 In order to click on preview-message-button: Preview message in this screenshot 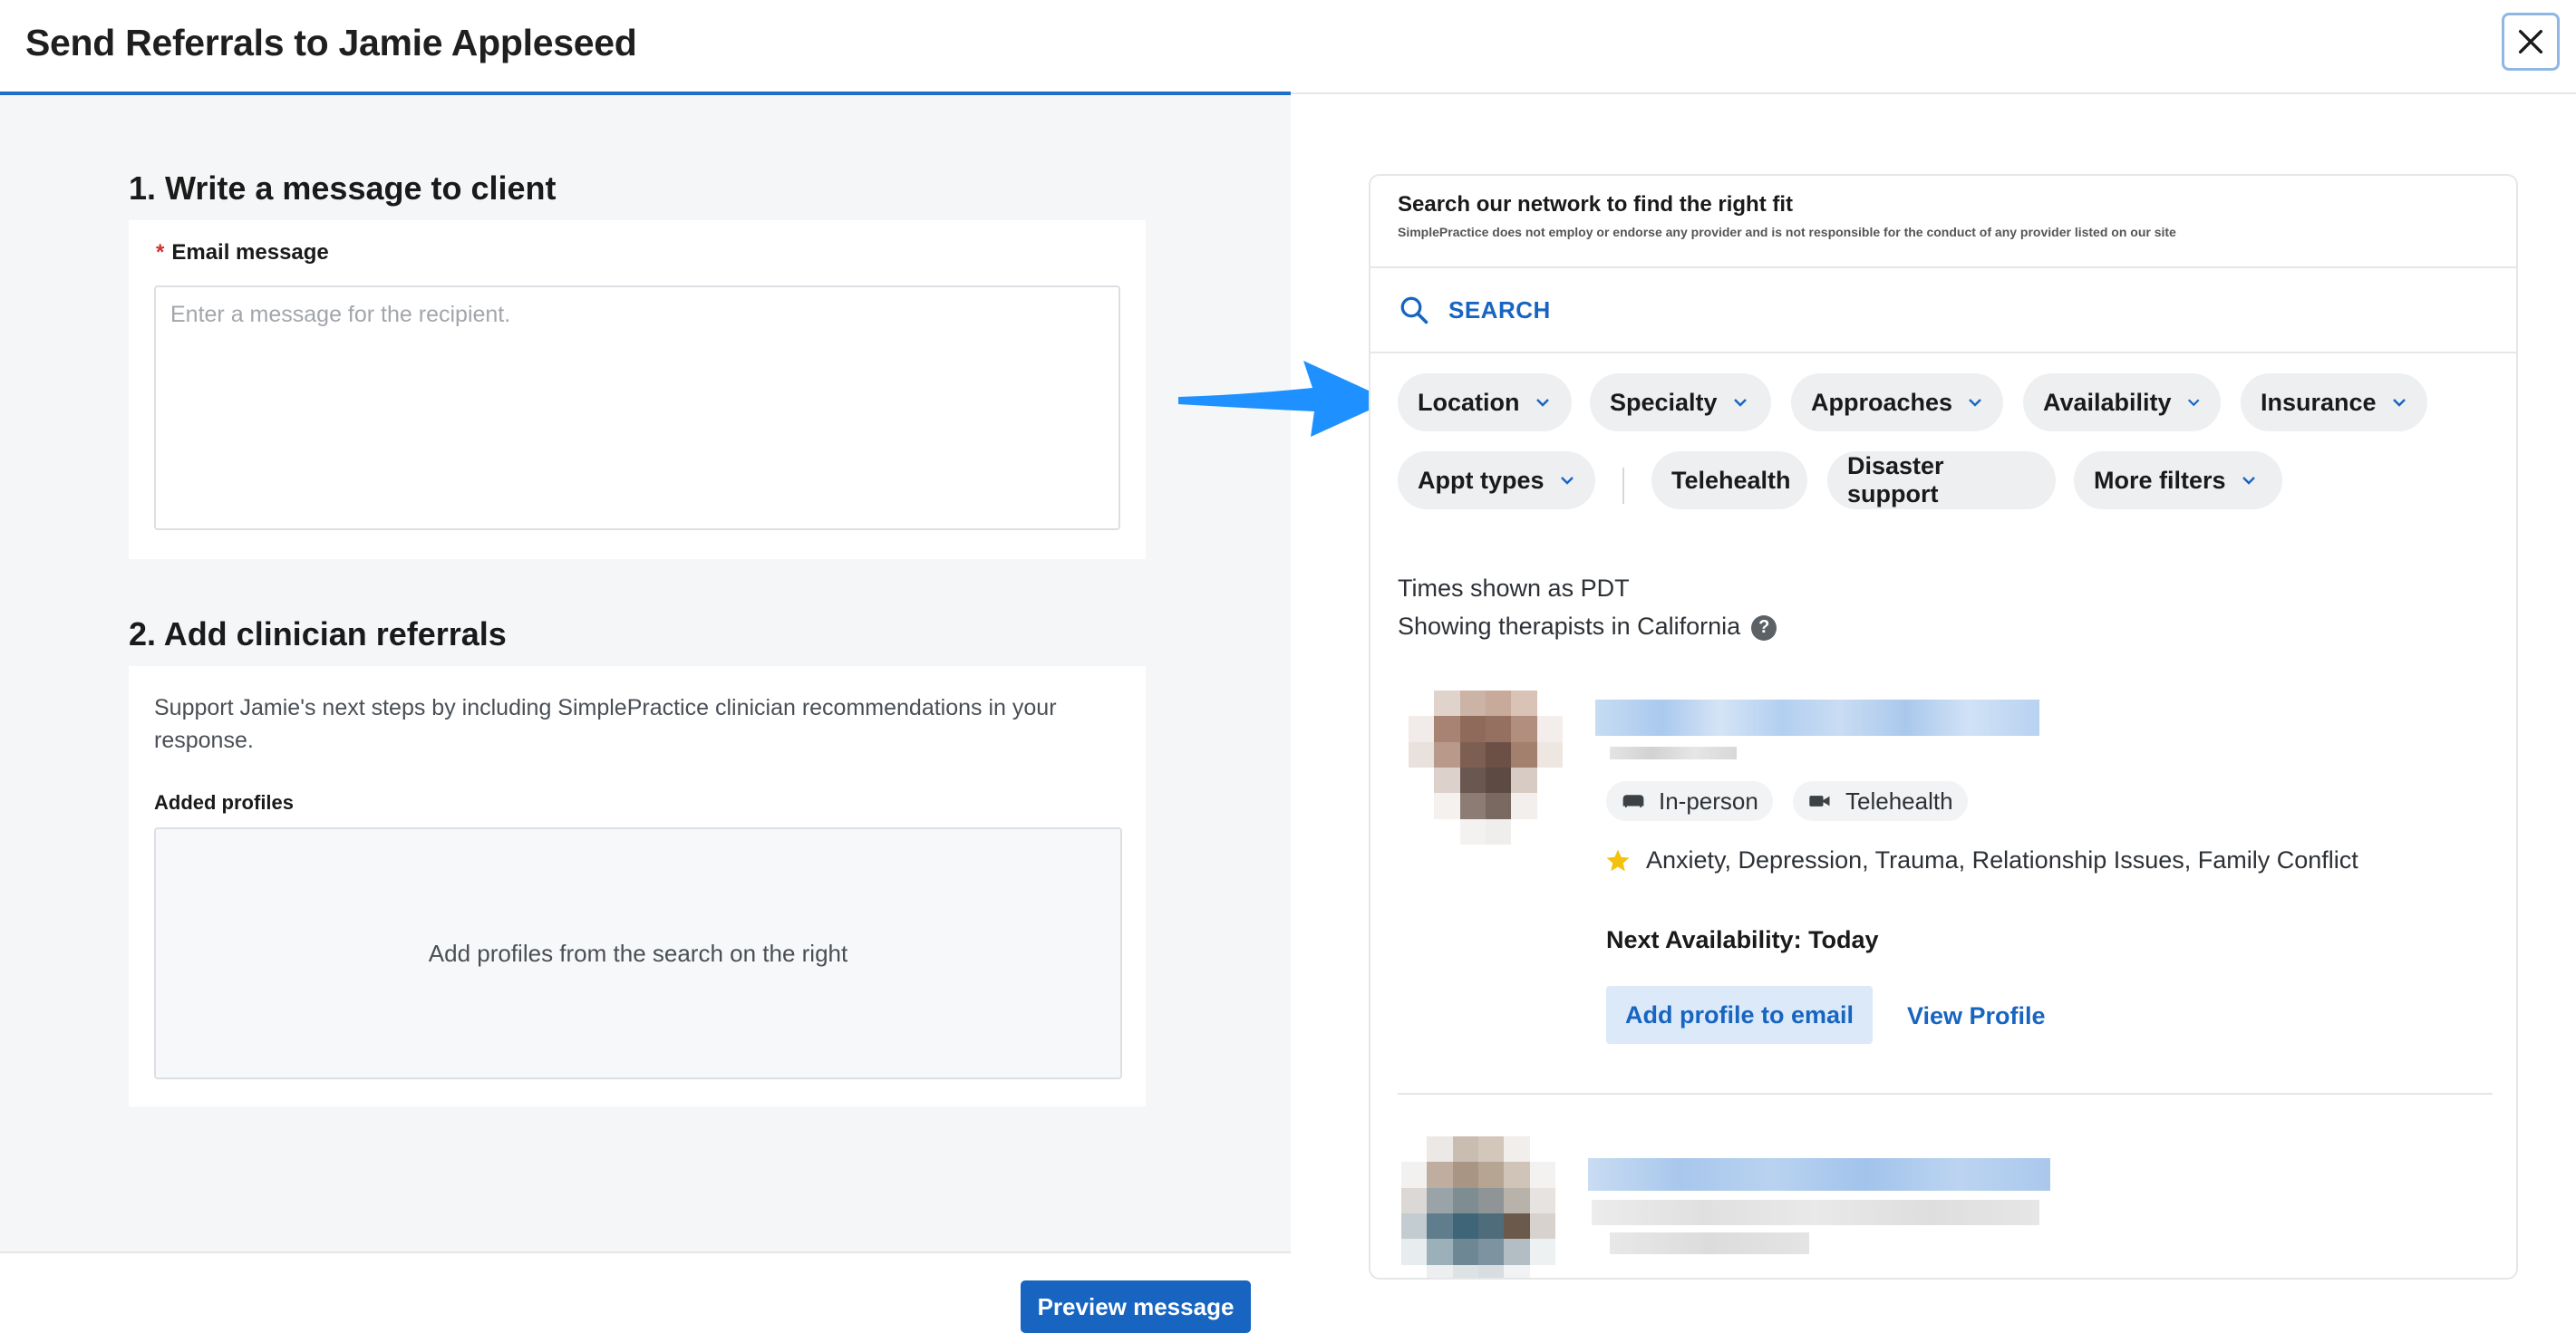, I will do `click(1136, 1306)`.